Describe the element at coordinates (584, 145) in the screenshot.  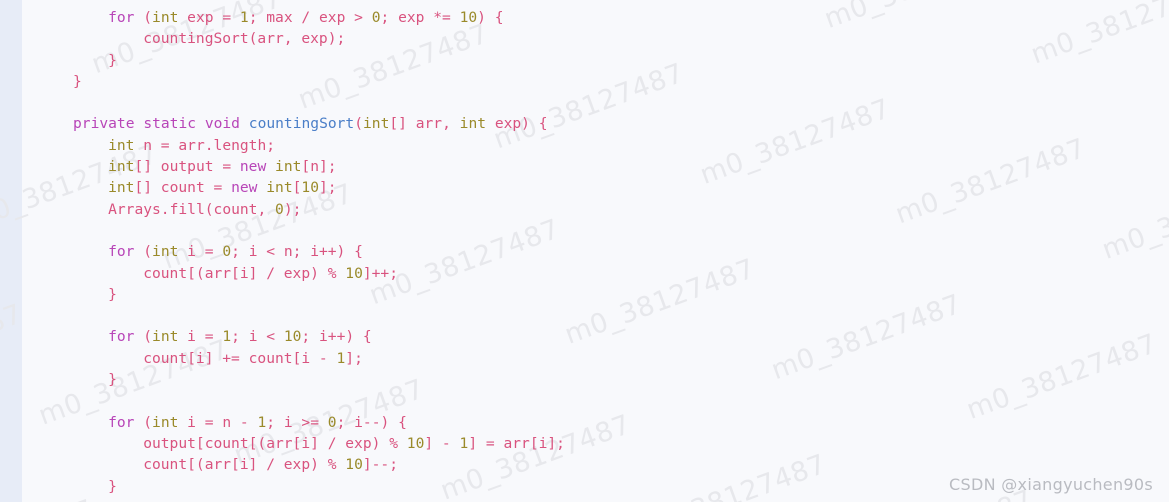
I see `code-line: int n = arr.length;` at that location.